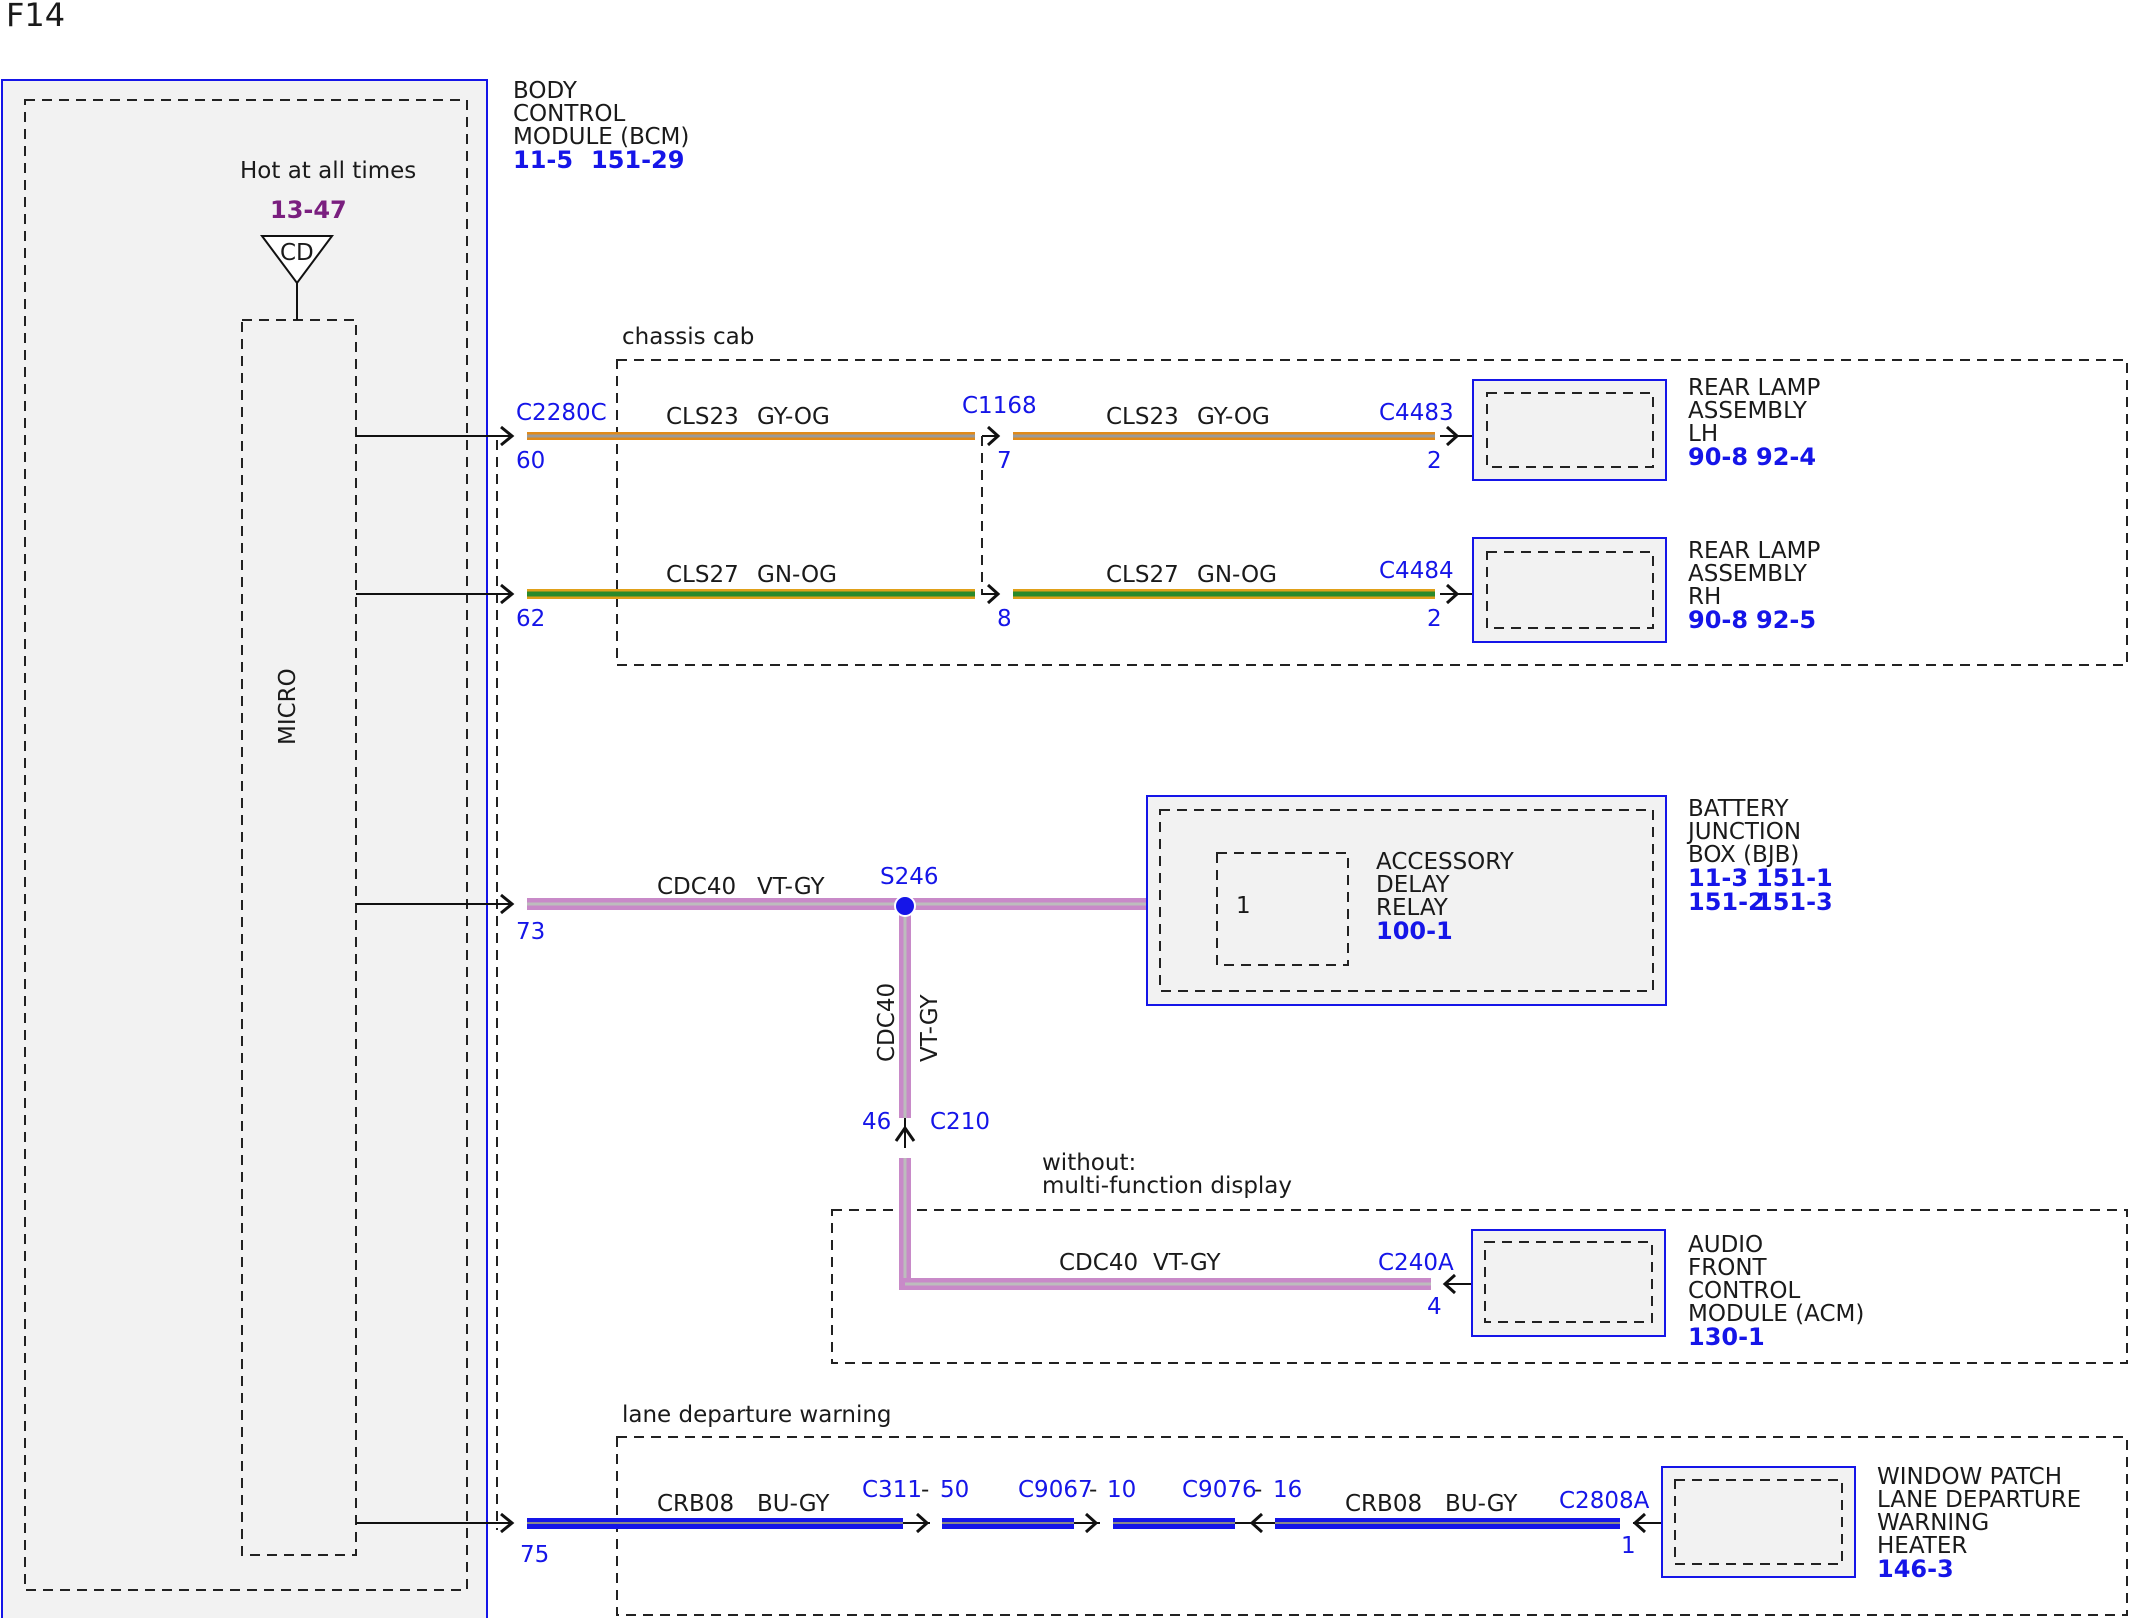 The width and height of the screenshot is (2130, 1618). What do you see at coordinates (1416, 571) in the screenshot?
I see `c4484-label: C4484` at bounding box center [1416, 571].